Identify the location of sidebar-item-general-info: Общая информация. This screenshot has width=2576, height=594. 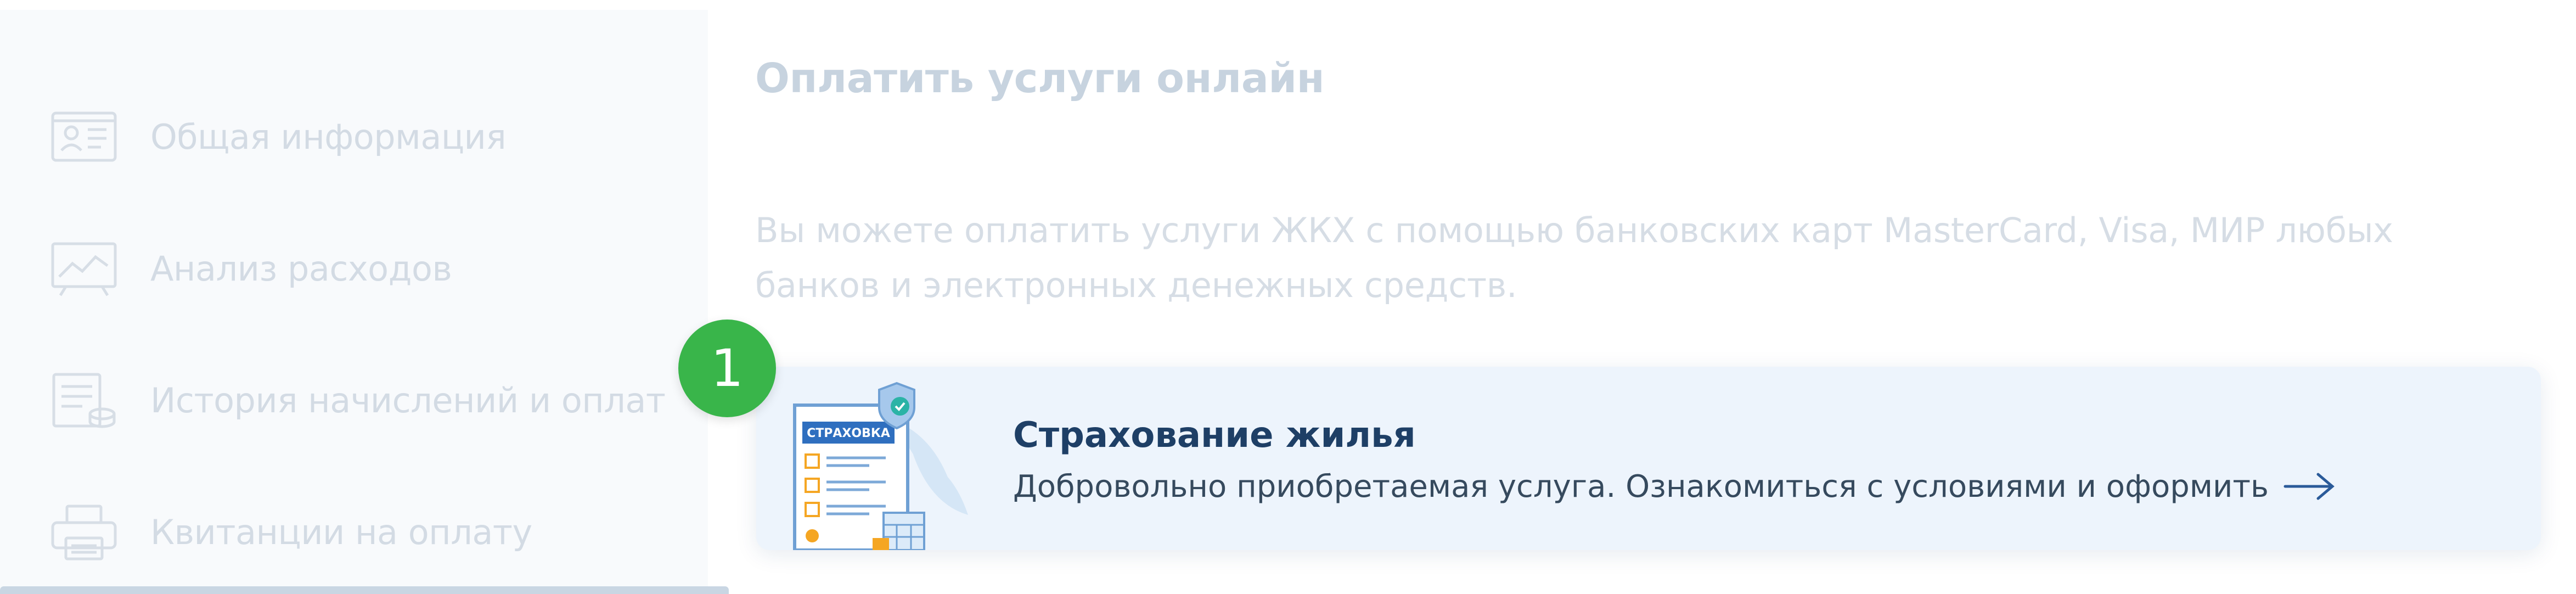
(373, 136).